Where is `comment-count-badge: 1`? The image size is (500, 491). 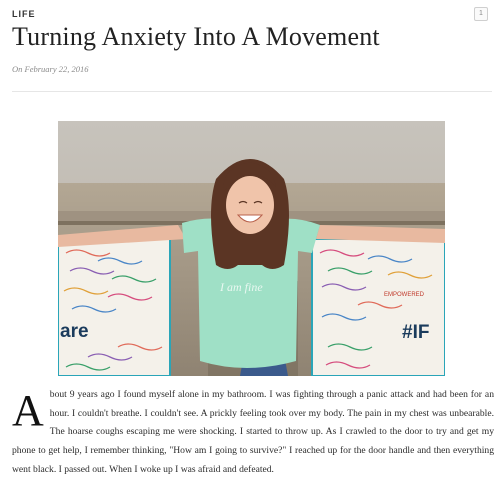 comment-count-badge: 1 is located at coordinates (481, 14).